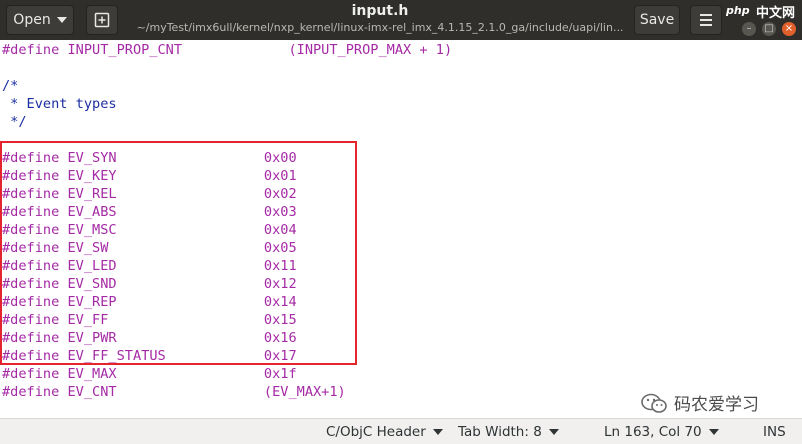  Describe the element at coordinates (738, 10) in the screenshot. I see `watermark-php: php` at that location.